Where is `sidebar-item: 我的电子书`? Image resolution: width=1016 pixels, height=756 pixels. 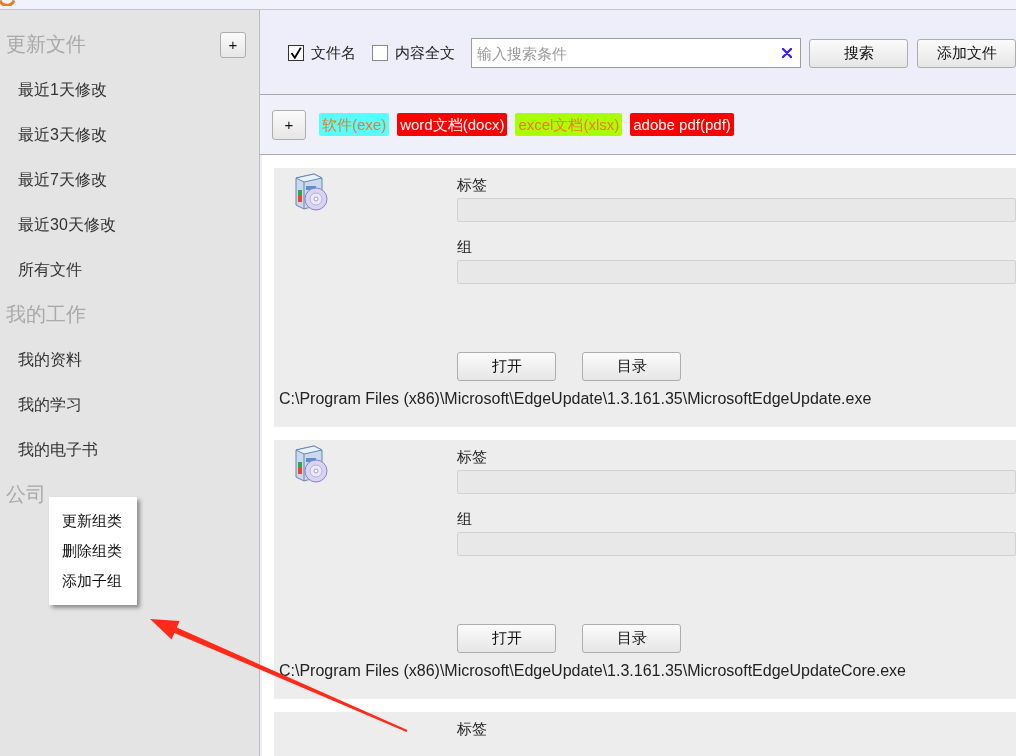 sidebar-item: 我的电子书 is located at coordinates (129, 449).